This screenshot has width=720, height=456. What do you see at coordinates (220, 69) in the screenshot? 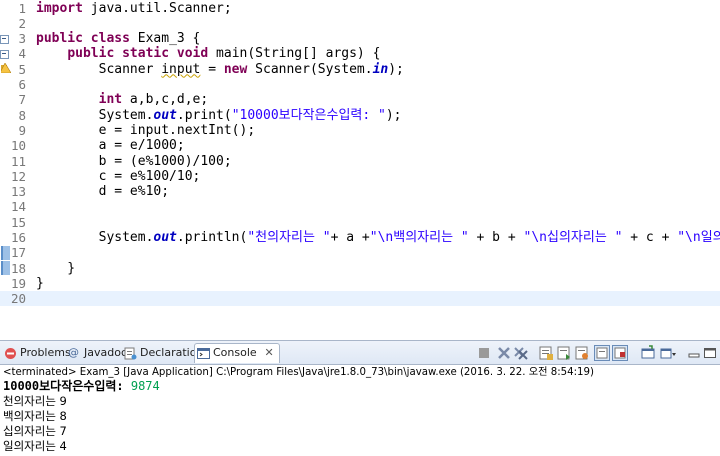
I see `code-text: Scanner input = new Scanner(System.in);` at bounding box center [220, 69].